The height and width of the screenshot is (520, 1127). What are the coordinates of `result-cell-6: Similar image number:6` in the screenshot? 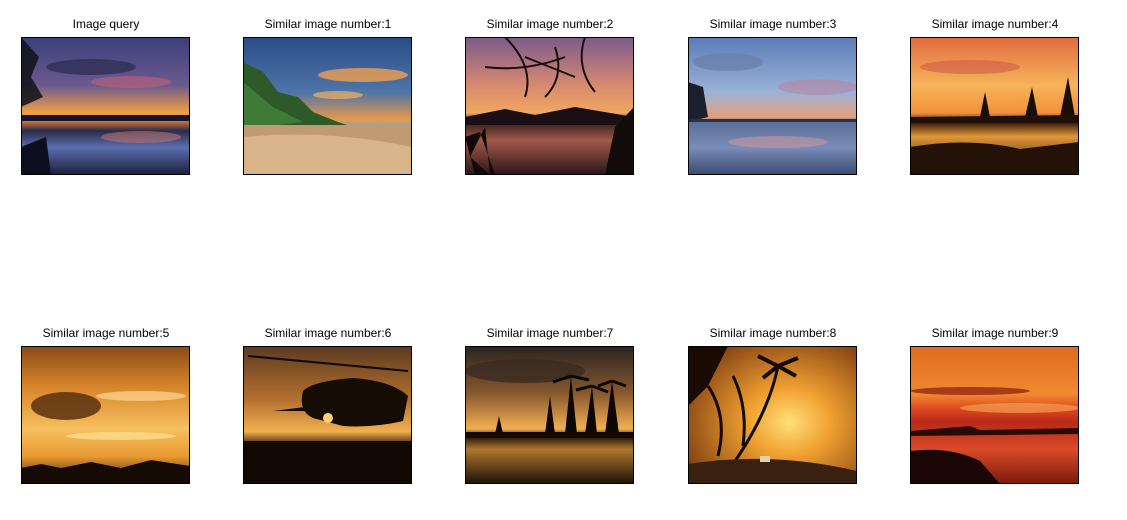 It's located at (328, 404).